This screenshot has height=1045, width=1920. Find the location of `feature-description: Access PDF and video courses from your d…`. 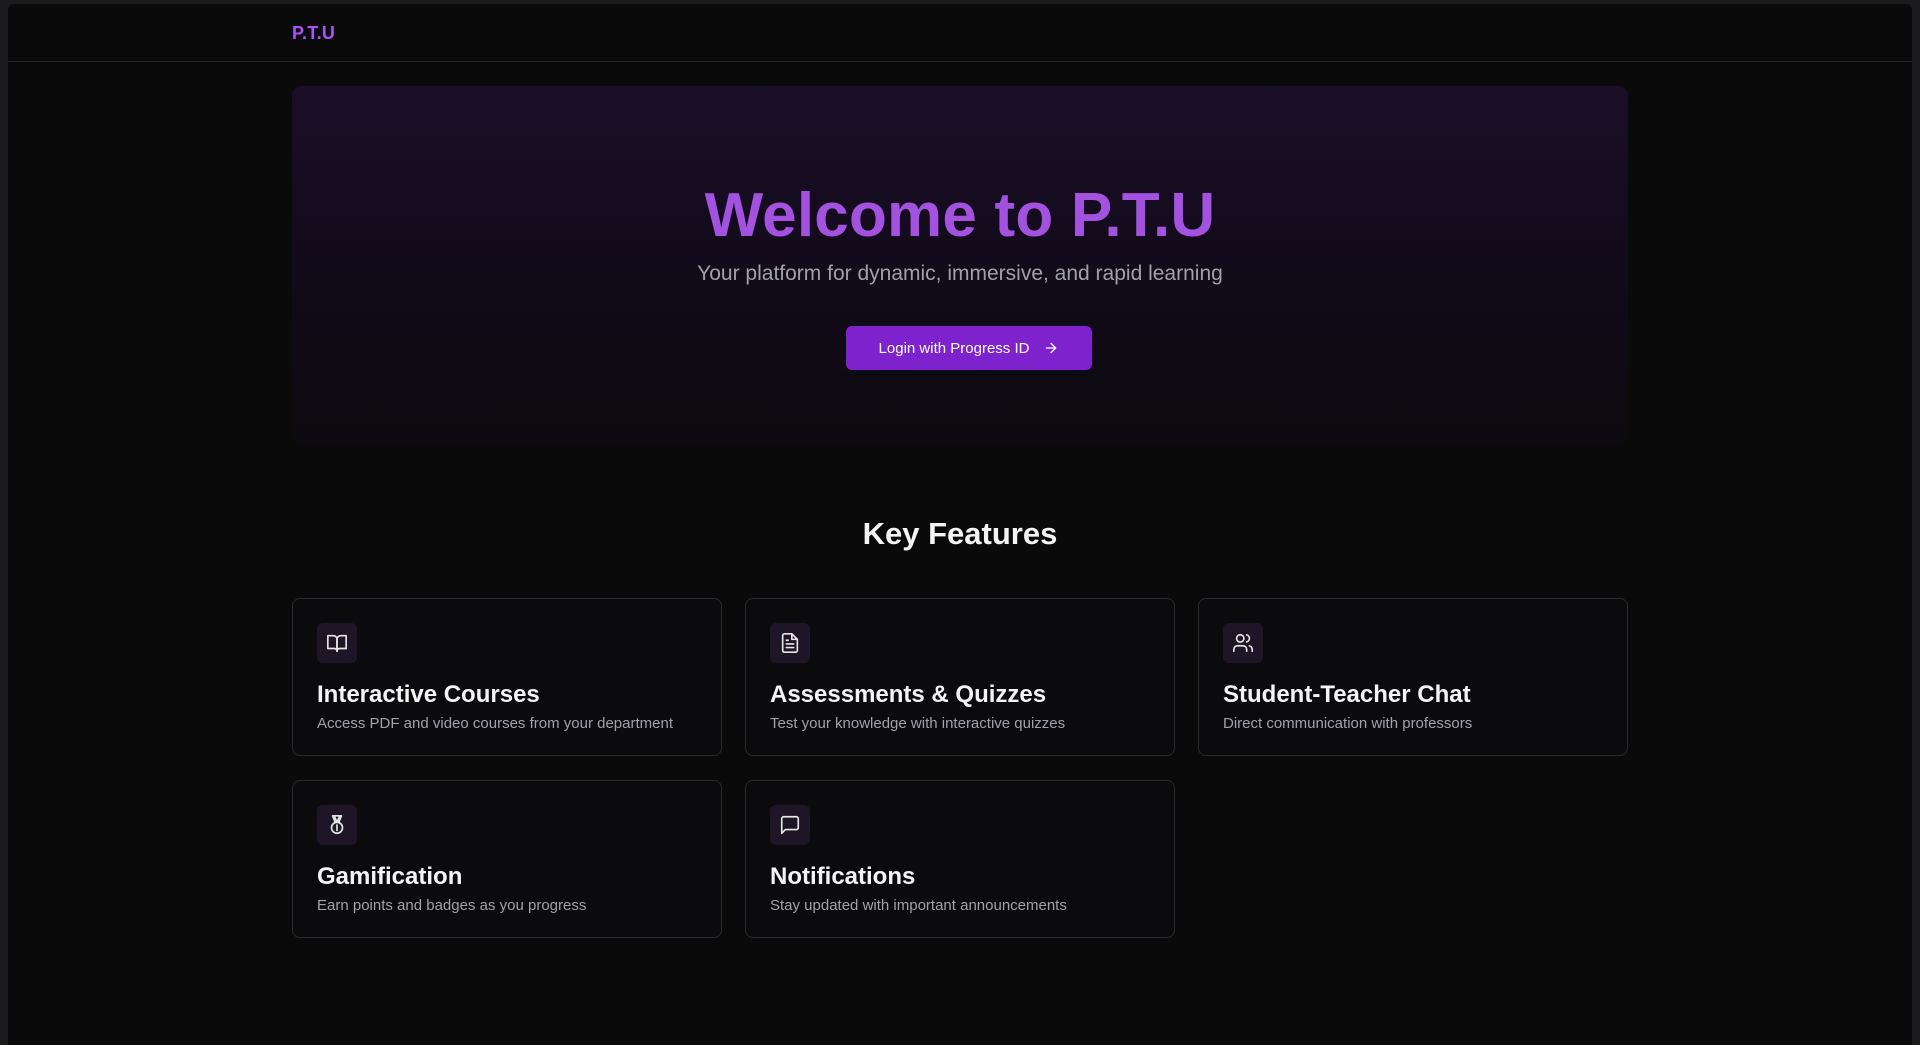

feature-description: Access PDF and video courses from your d… is located at coordinates (495, 723).